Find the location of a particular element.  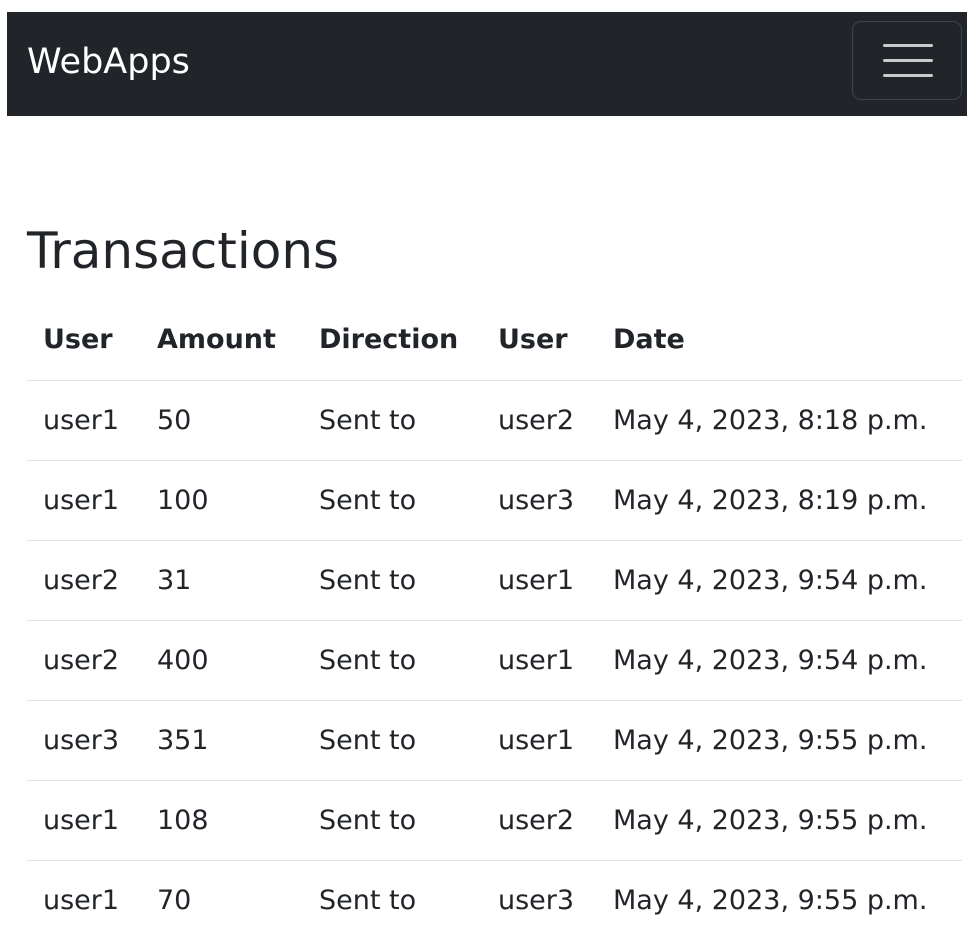

navbar-brand: WebApps is located at coordinates (108, 62).